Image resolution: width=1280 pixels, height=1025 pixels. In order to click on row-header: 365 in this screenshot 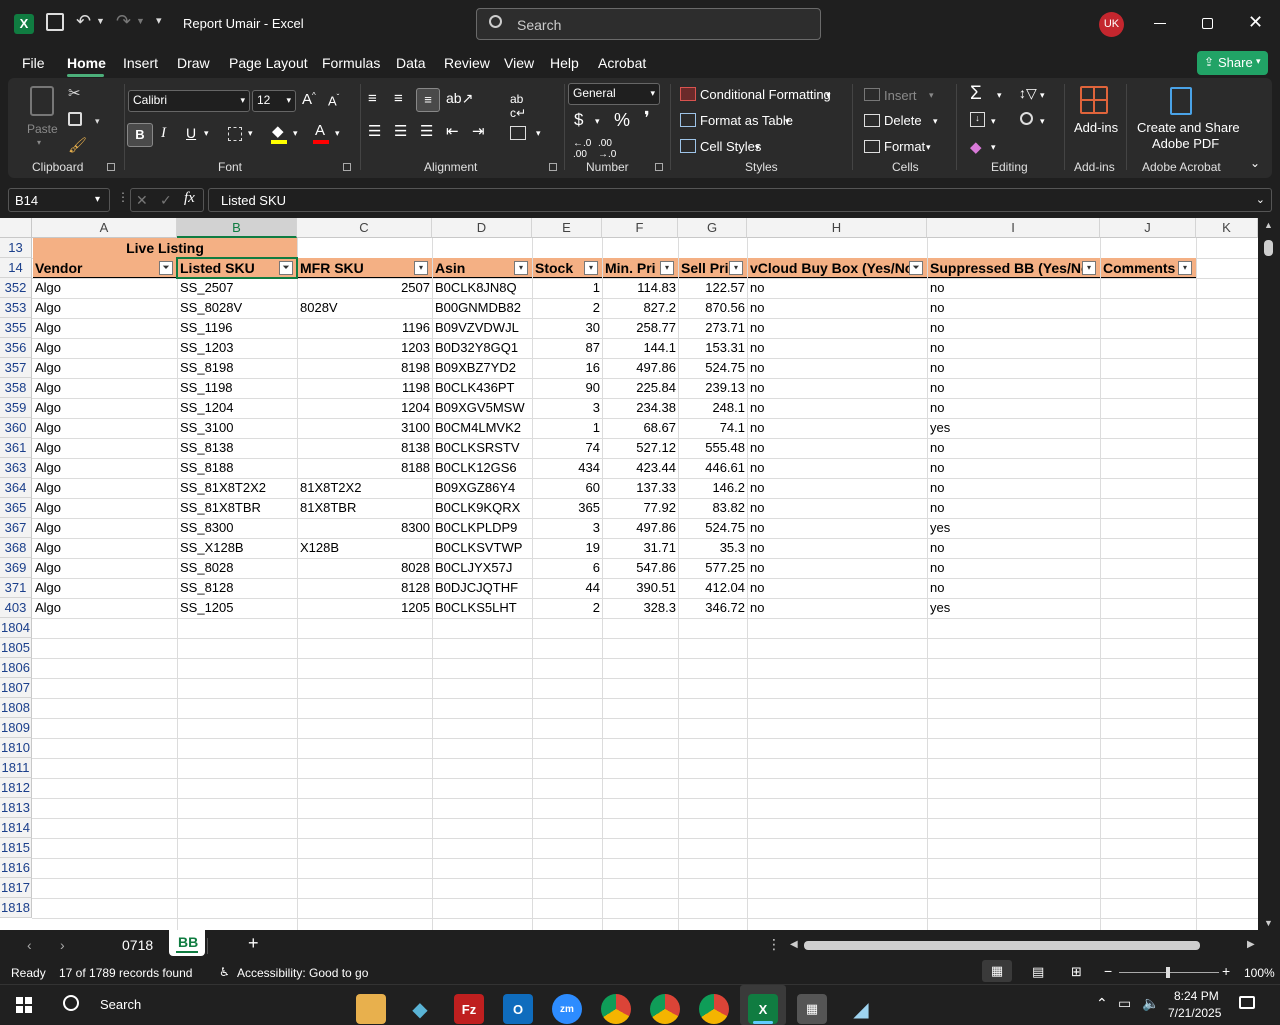, I will do `click(16, 508)`.